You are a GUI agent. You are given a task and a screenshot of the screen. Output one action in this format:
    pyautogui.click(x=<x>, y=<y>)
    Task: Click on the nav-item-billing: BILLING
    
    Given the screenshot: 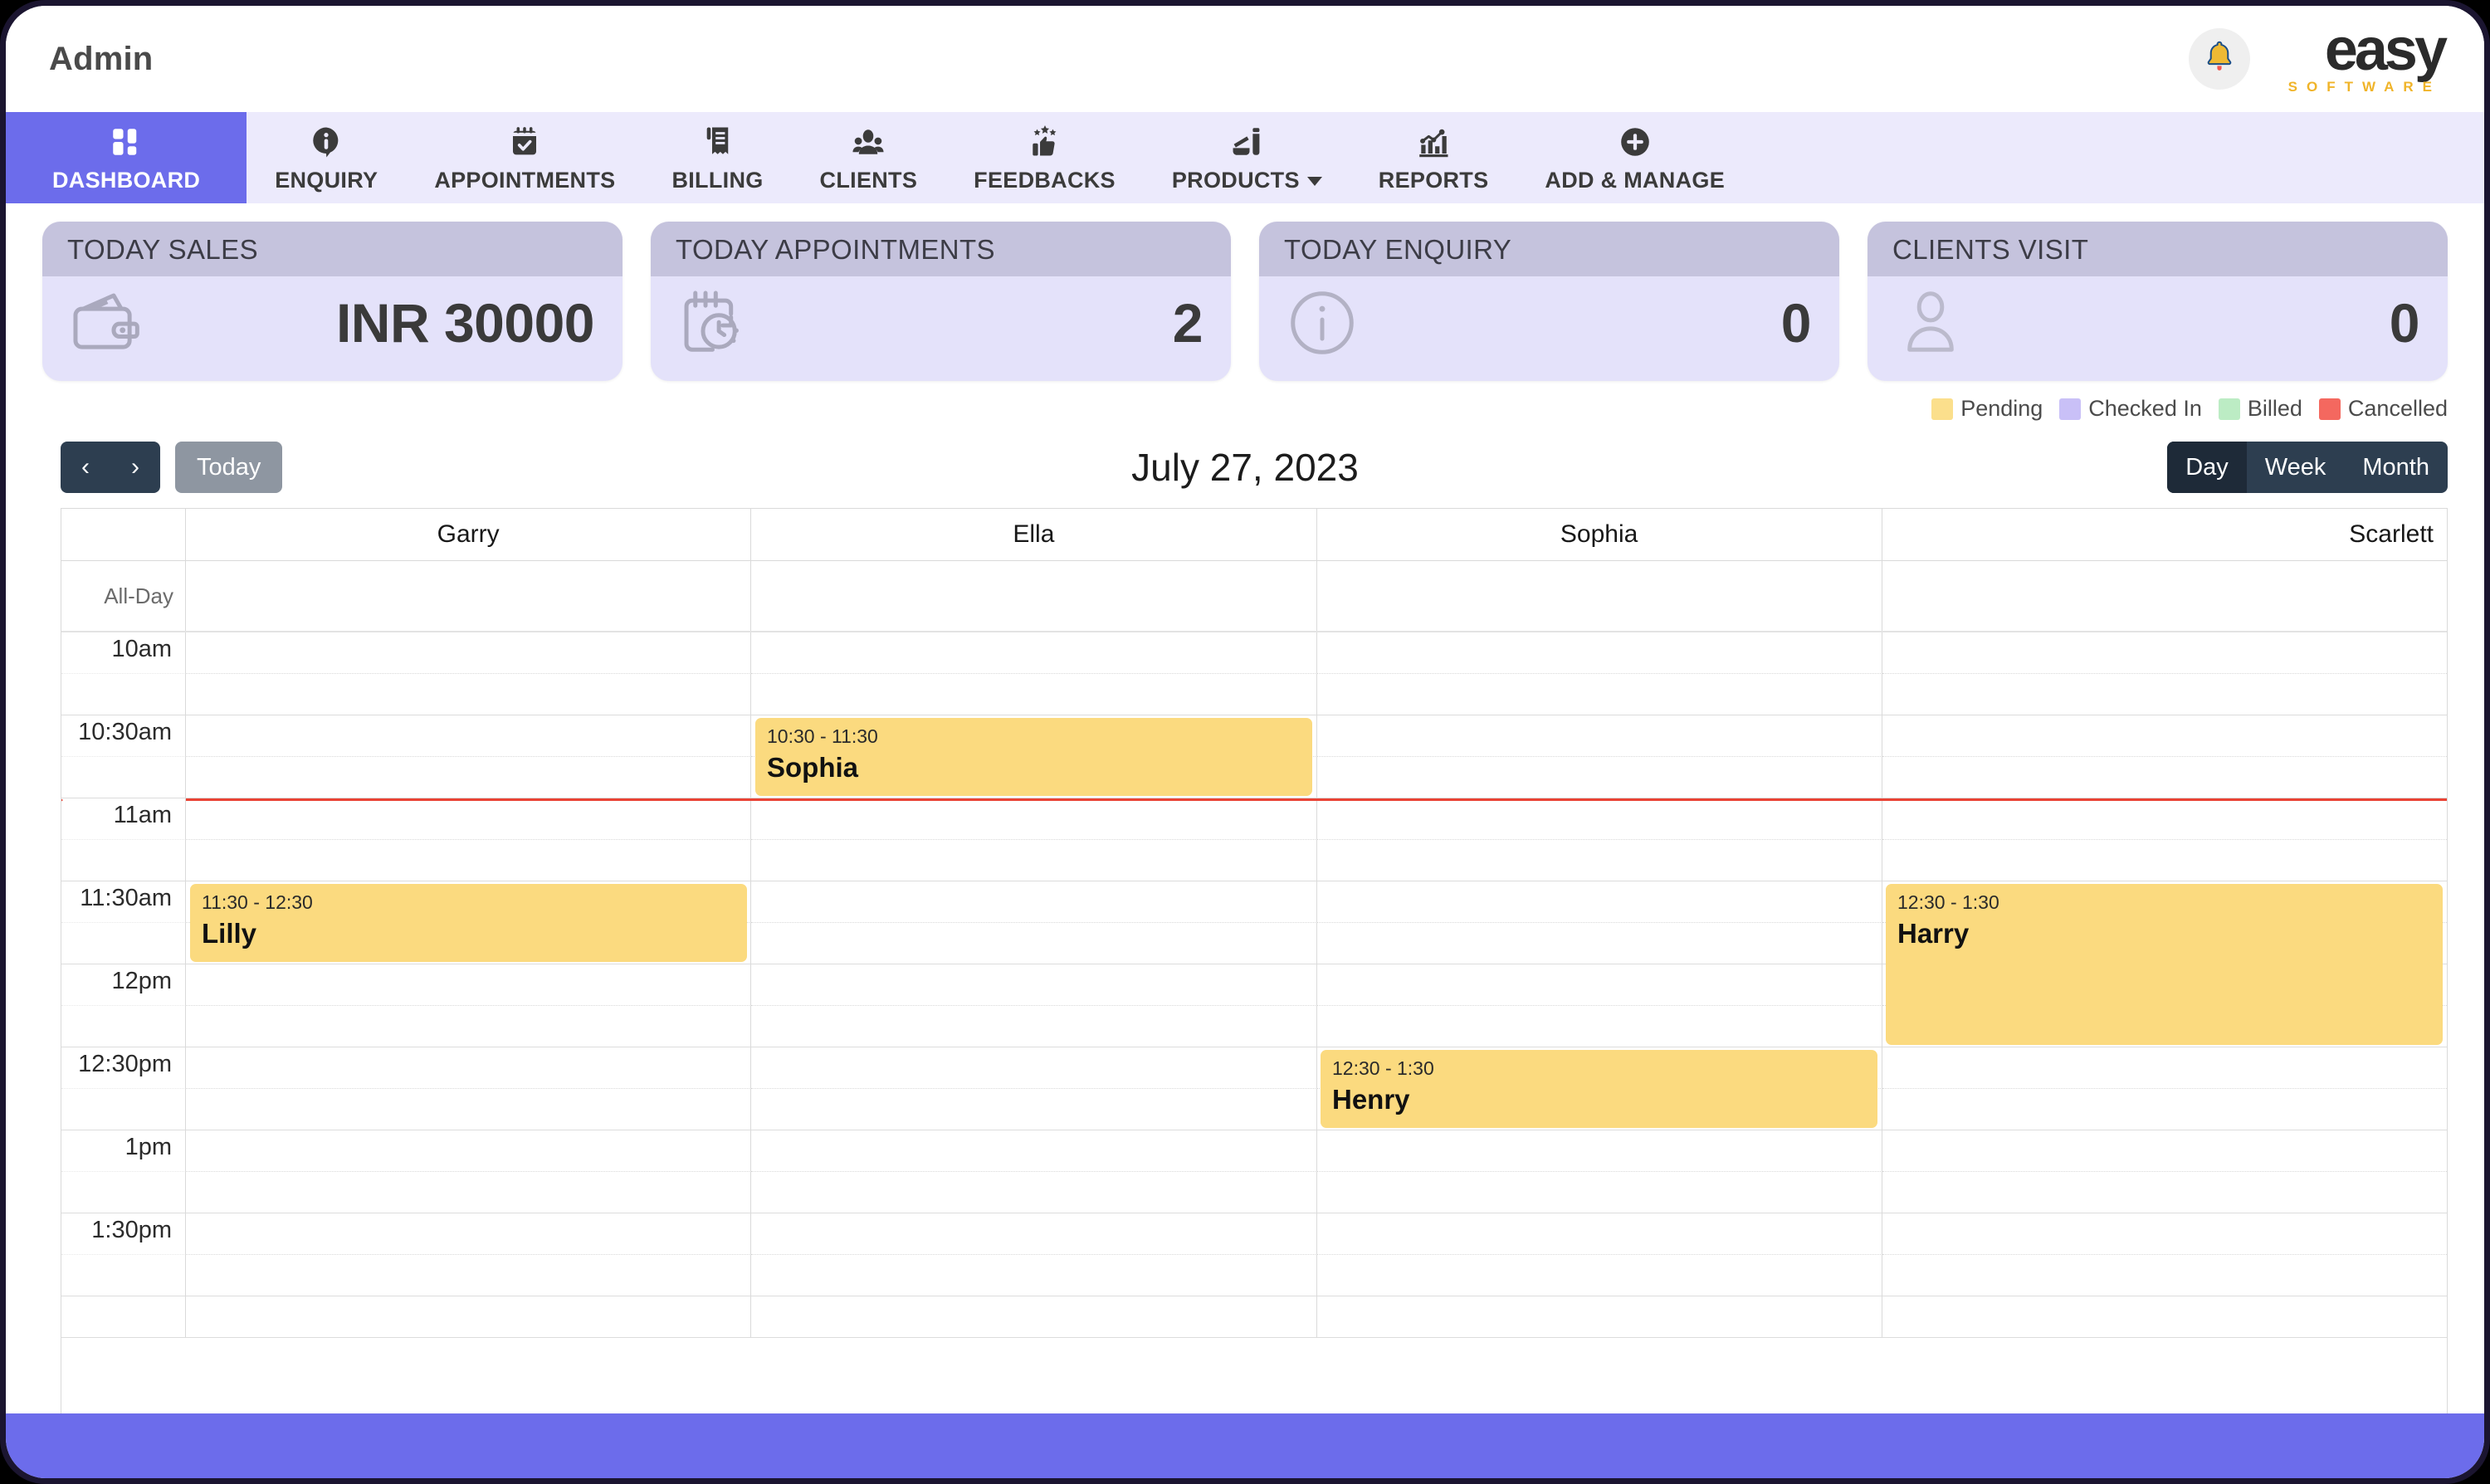 What is the action you would take?
    pyautogui.click(x=717, y=157)
    